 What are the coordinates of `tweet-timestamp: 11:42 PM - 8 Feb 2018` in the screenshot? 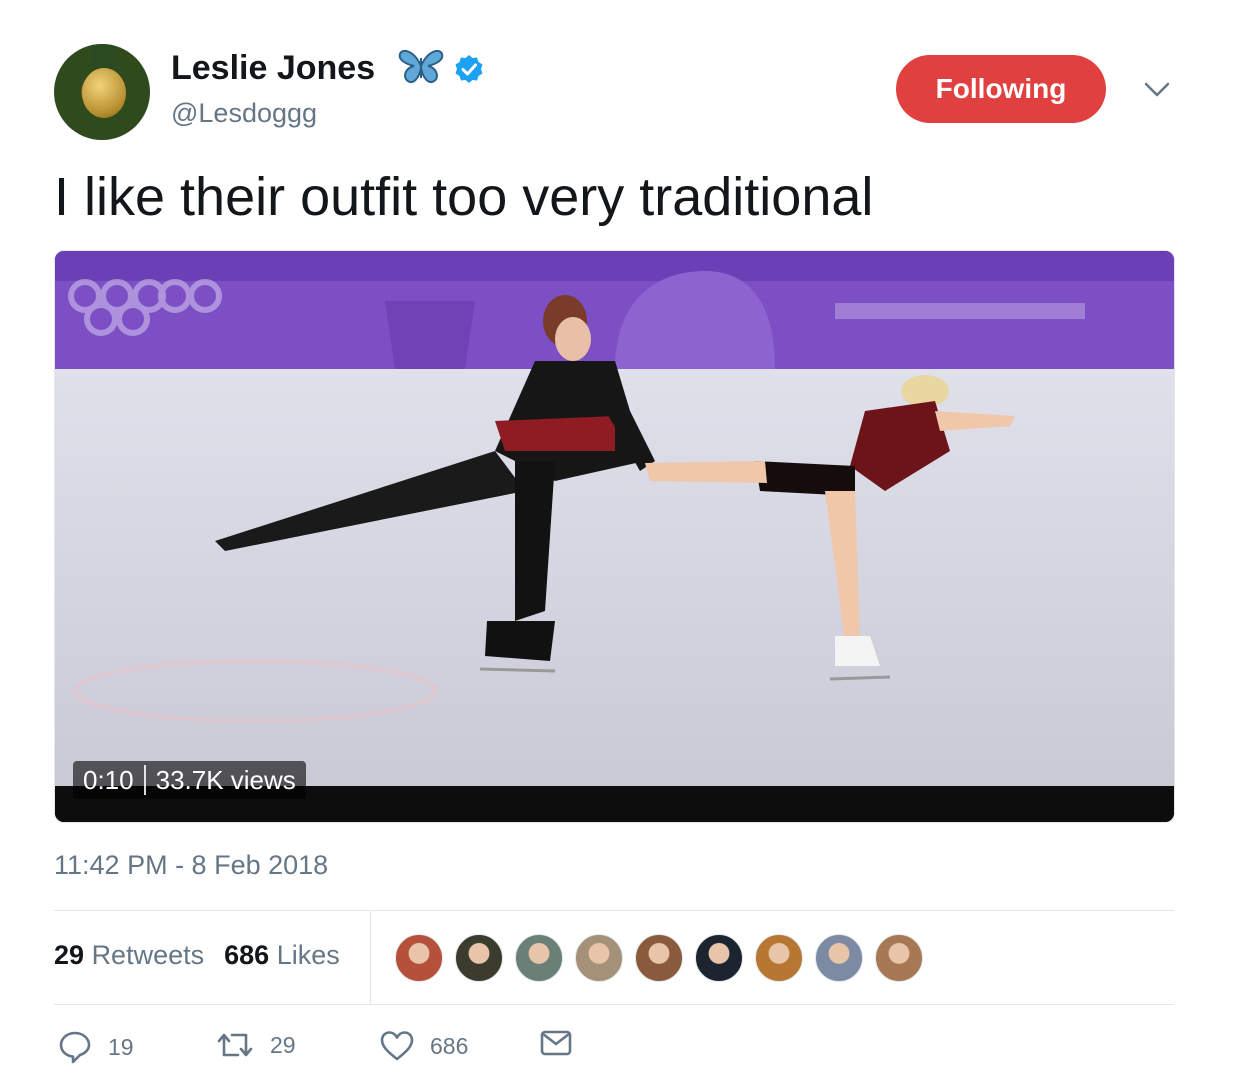 It's located at (191, 865).